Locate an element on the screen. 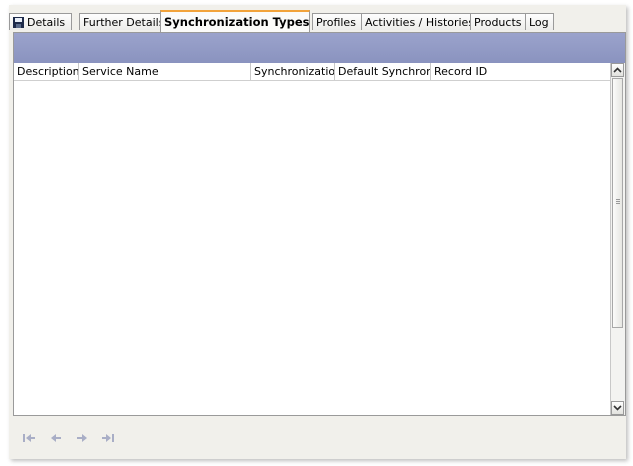 This screenshot has width=633, height=466. tab-synchronization-types-label: Synchronization Types is located at coordinates (237, 22).